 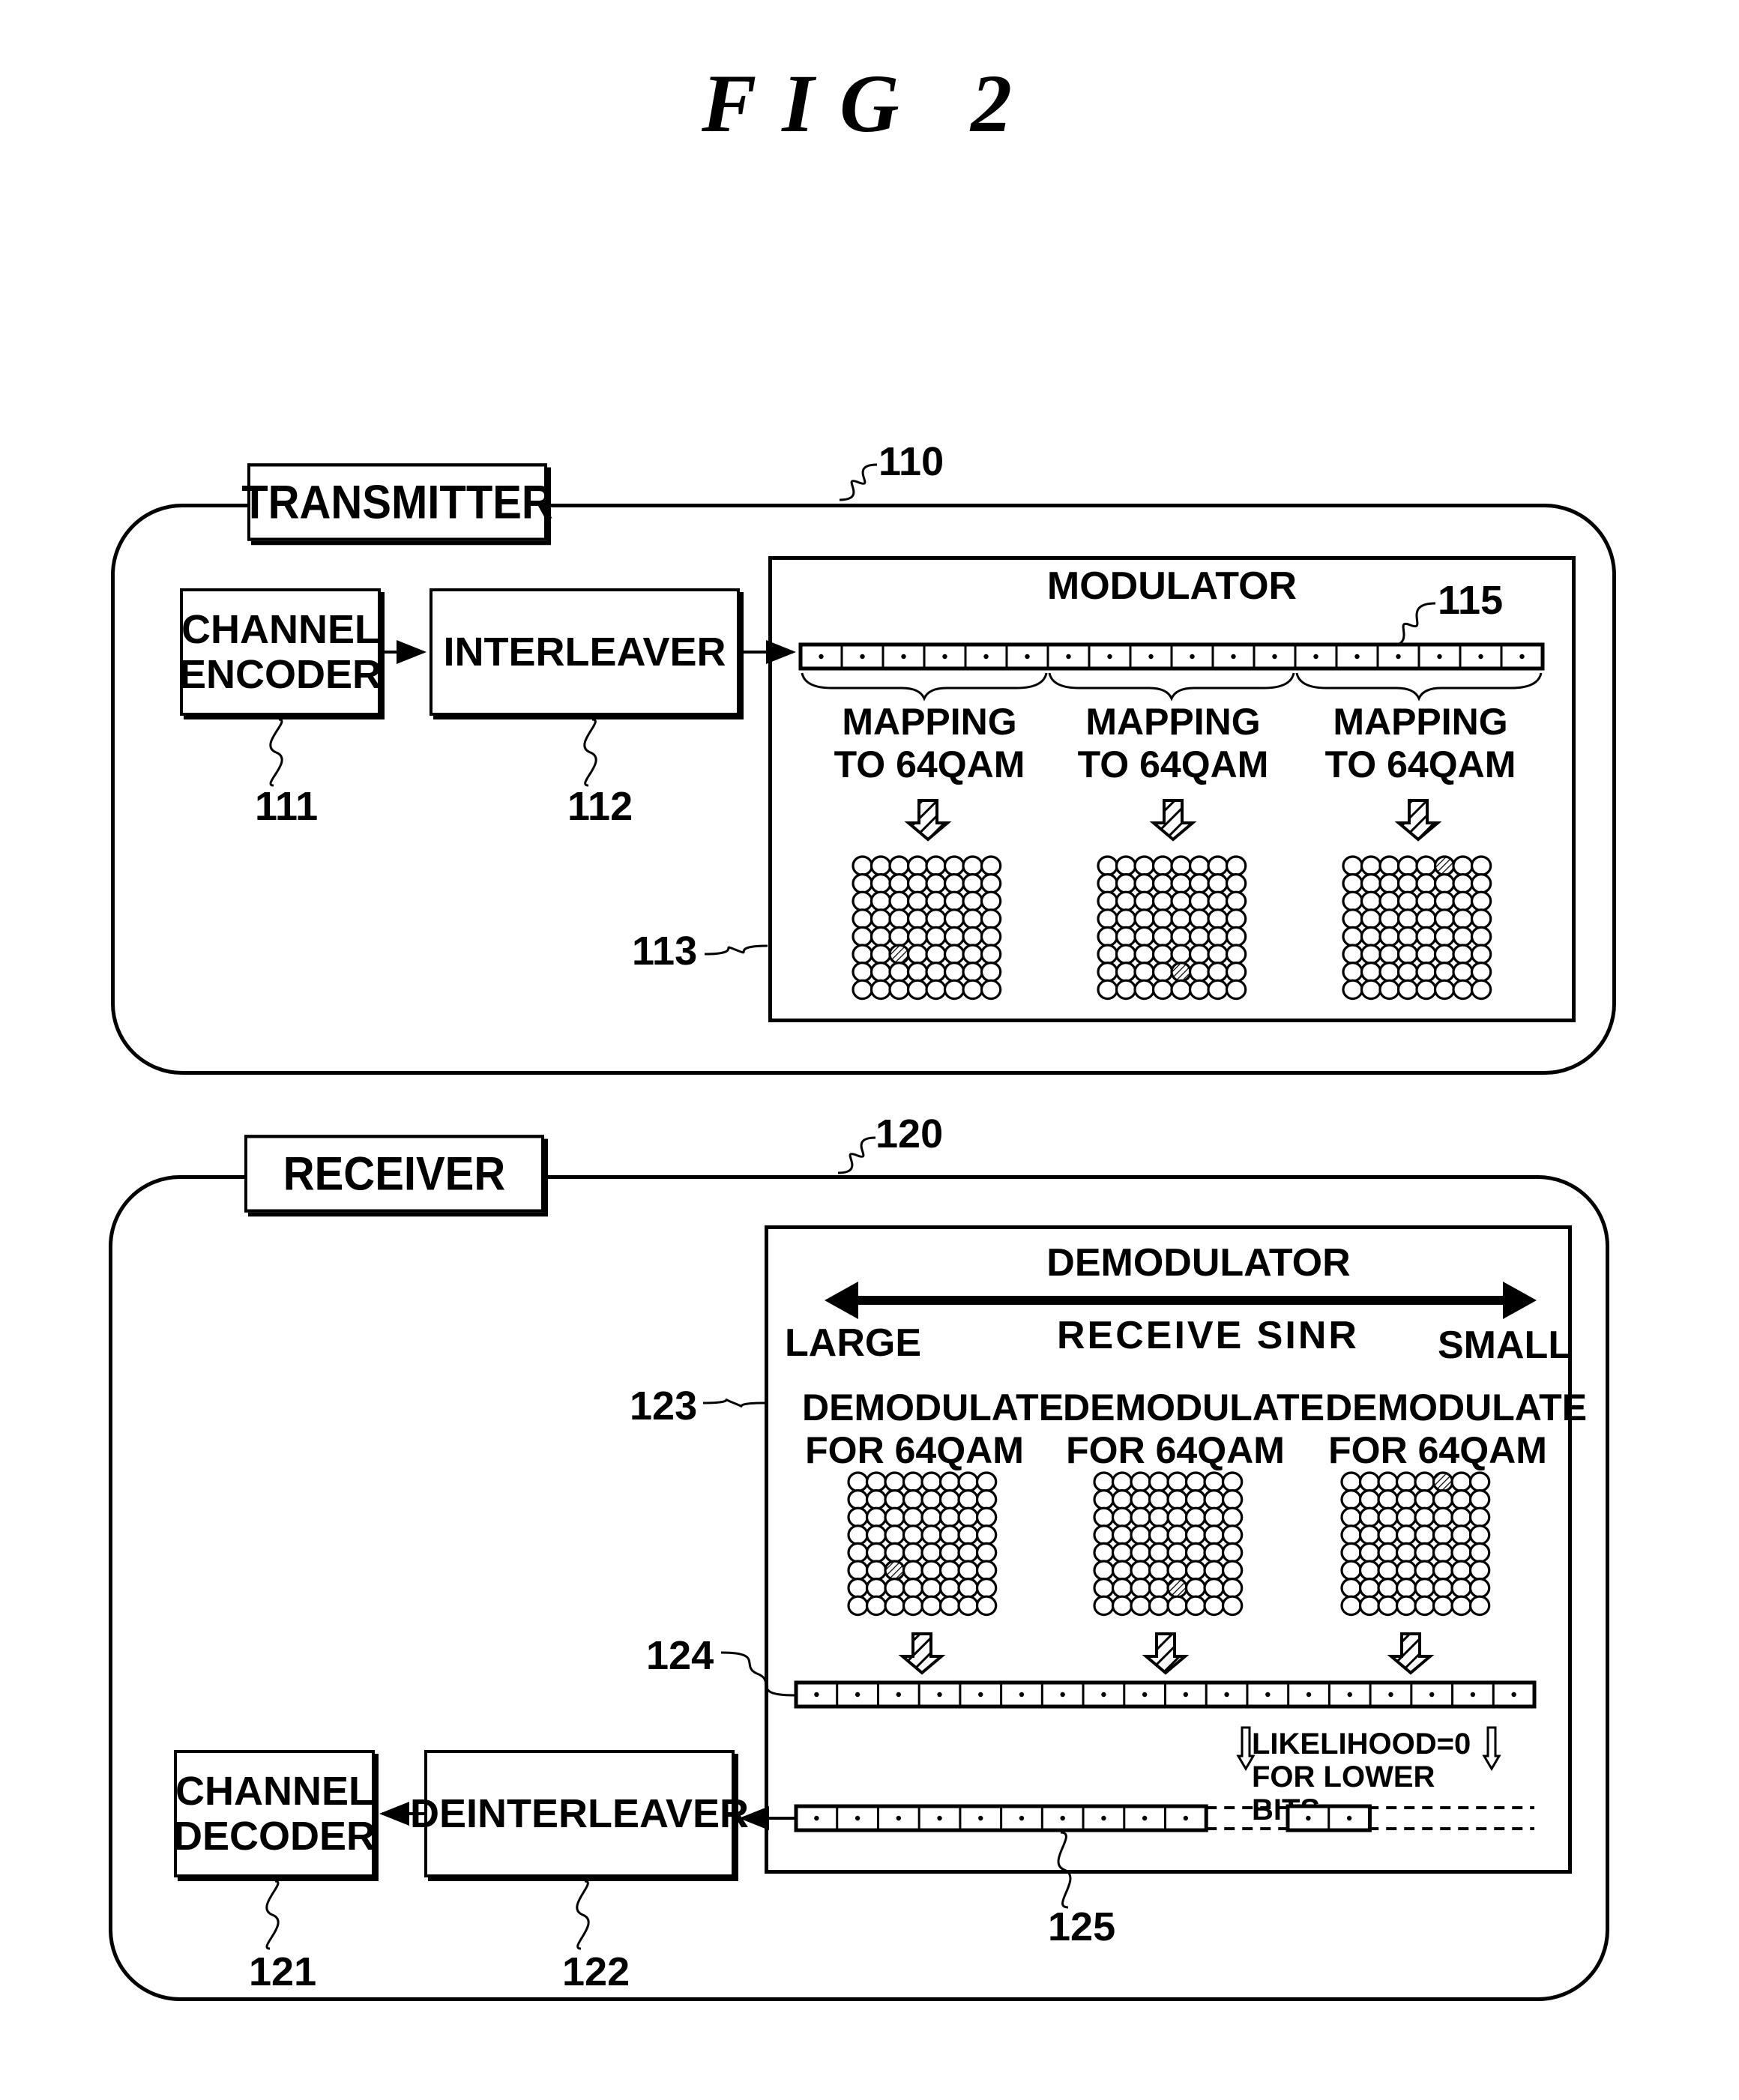 What do you see at coordinates (1186, 1818) in the screenshot?
I see `output-stream-125-bit-dot` at bounding box center [1186, 1818].